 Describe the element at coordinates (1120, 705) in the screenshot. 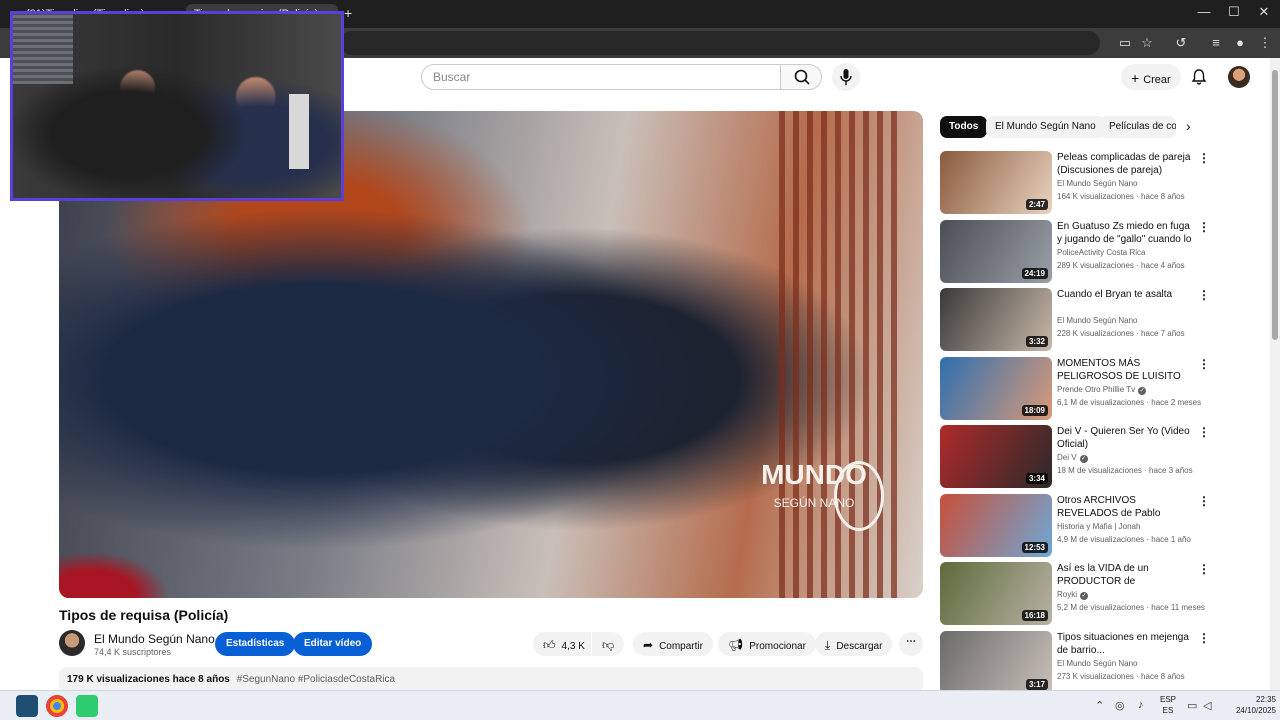

I see `network-icon: ◎` at that location.